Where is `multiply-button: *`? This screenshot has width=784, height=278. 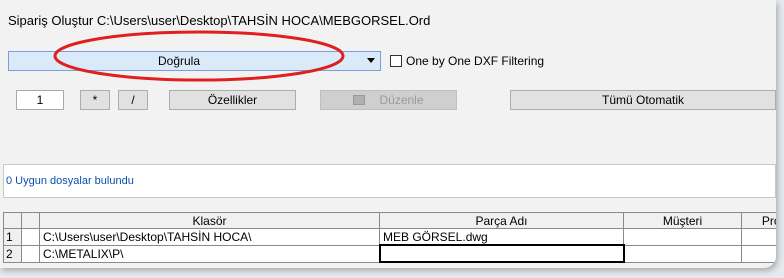 multiply-button: * is located at coordinates (95, 100).